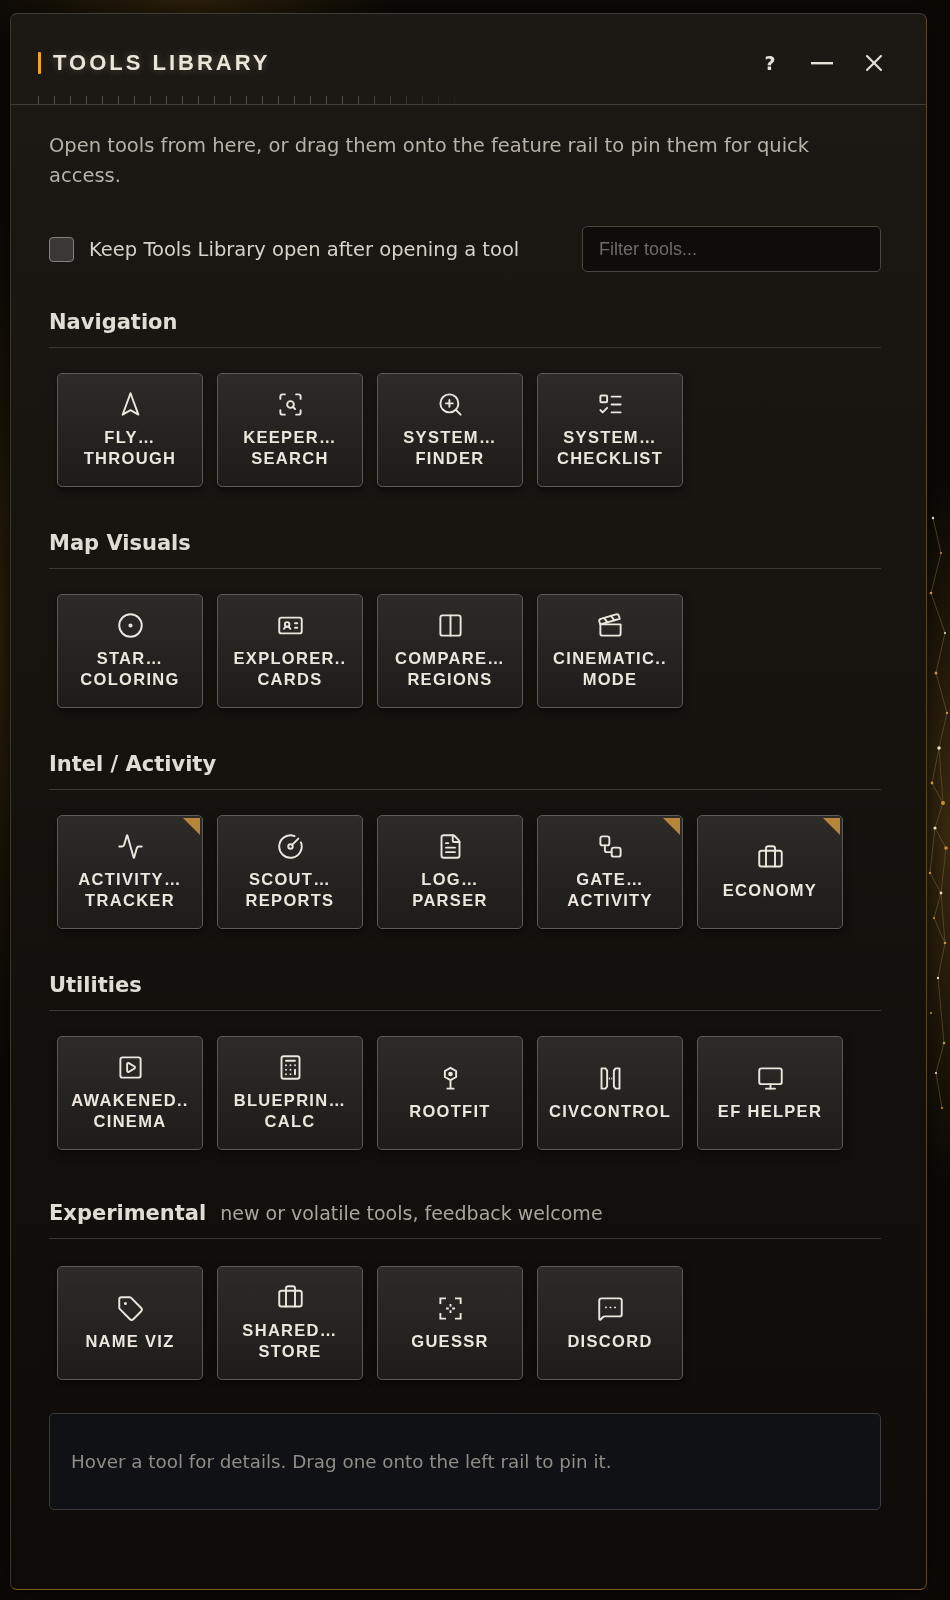 The image size is (950, 1600). I want to click on workflow-icon, so click(610, 846).